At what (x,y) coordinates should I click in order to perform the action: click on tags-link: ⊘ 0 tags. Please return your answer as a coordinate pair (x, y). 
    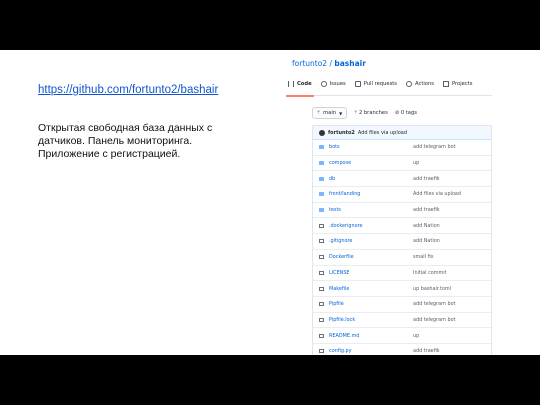
    Looking at the image, I should click on (406, 113).